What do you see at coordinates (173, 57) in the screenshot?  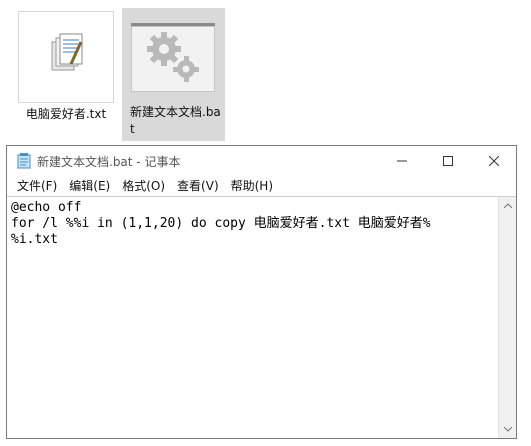 I see `batch-file-gears-icon` at bounding box center [173, 57].